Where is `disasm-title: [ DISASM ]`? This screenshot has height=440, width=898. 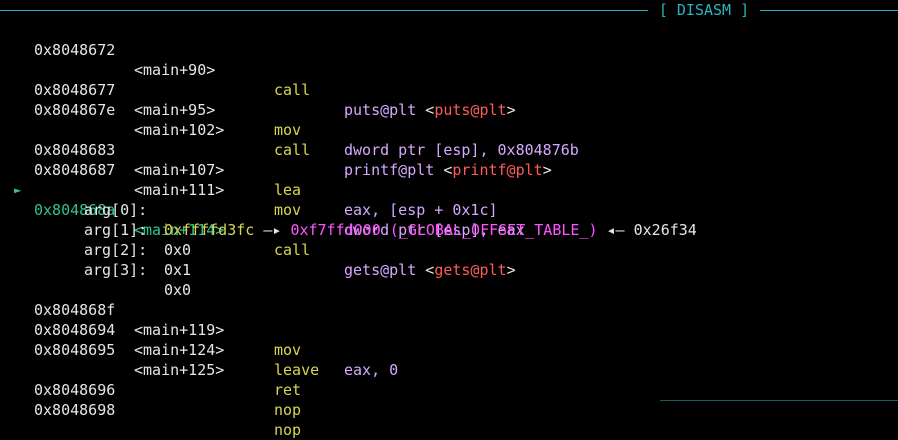 disasm-title: [ DISASM ] is located at coordinates (704, 10).